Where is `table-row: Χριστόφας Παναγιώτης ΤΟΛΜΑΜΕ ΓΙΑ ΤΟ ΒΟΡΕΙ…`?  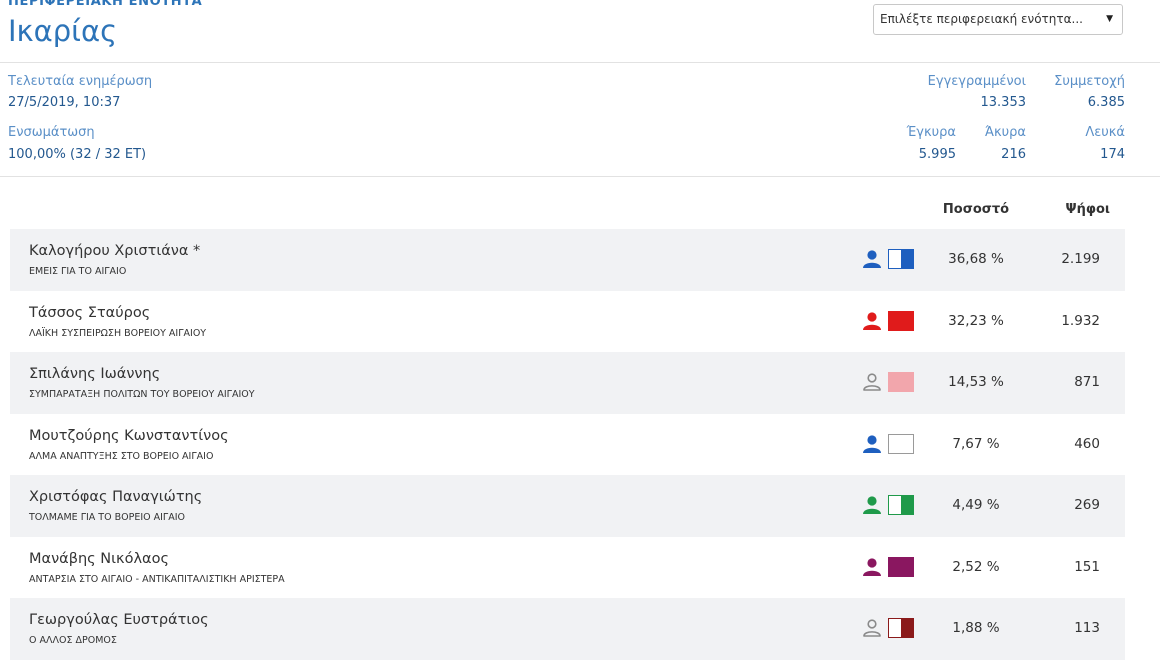 table-row: Χριστόφας Παναγιώτης ΤΟΛΜΑΜΕ ΓΙΑ ΤΟ ΒΟΡΕΙ… is located at coordinates (567, 506).